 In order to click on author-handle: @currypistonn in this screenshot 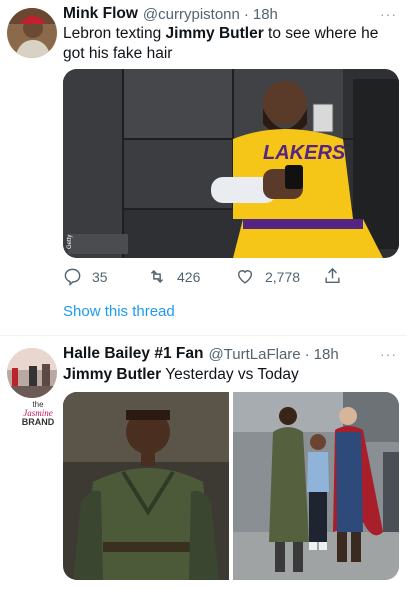, I will do `click(191, 14)`.